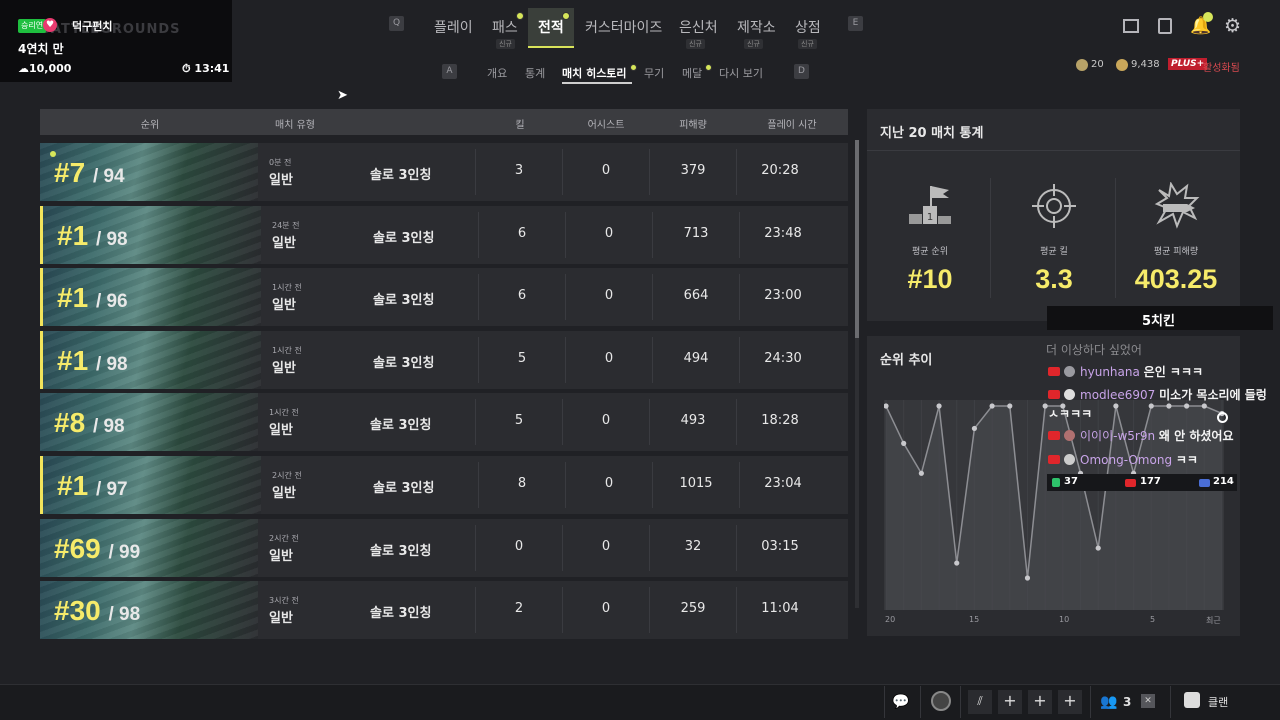 The image size is (1280, 720). What do you see at coordinates (808, 27) in the screenshot?
I see `nav-store: 상점` at bounding box center [808, 27].